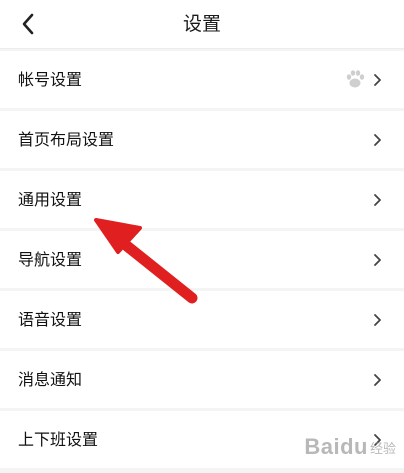 The height and width of the screenshot is (473, 404). I want to click on settings-item-general: 通用设置, so click(202, 199).